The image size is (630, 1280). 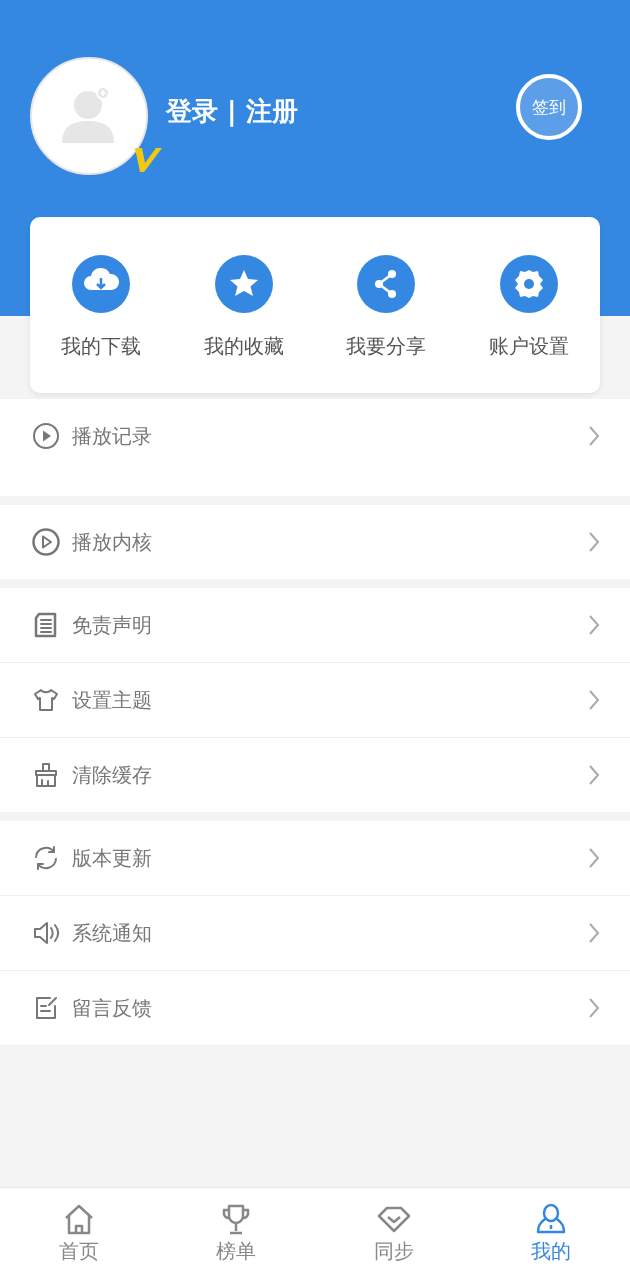 I want to click on menu-row: 免责声明, so click(x=315, y=625).